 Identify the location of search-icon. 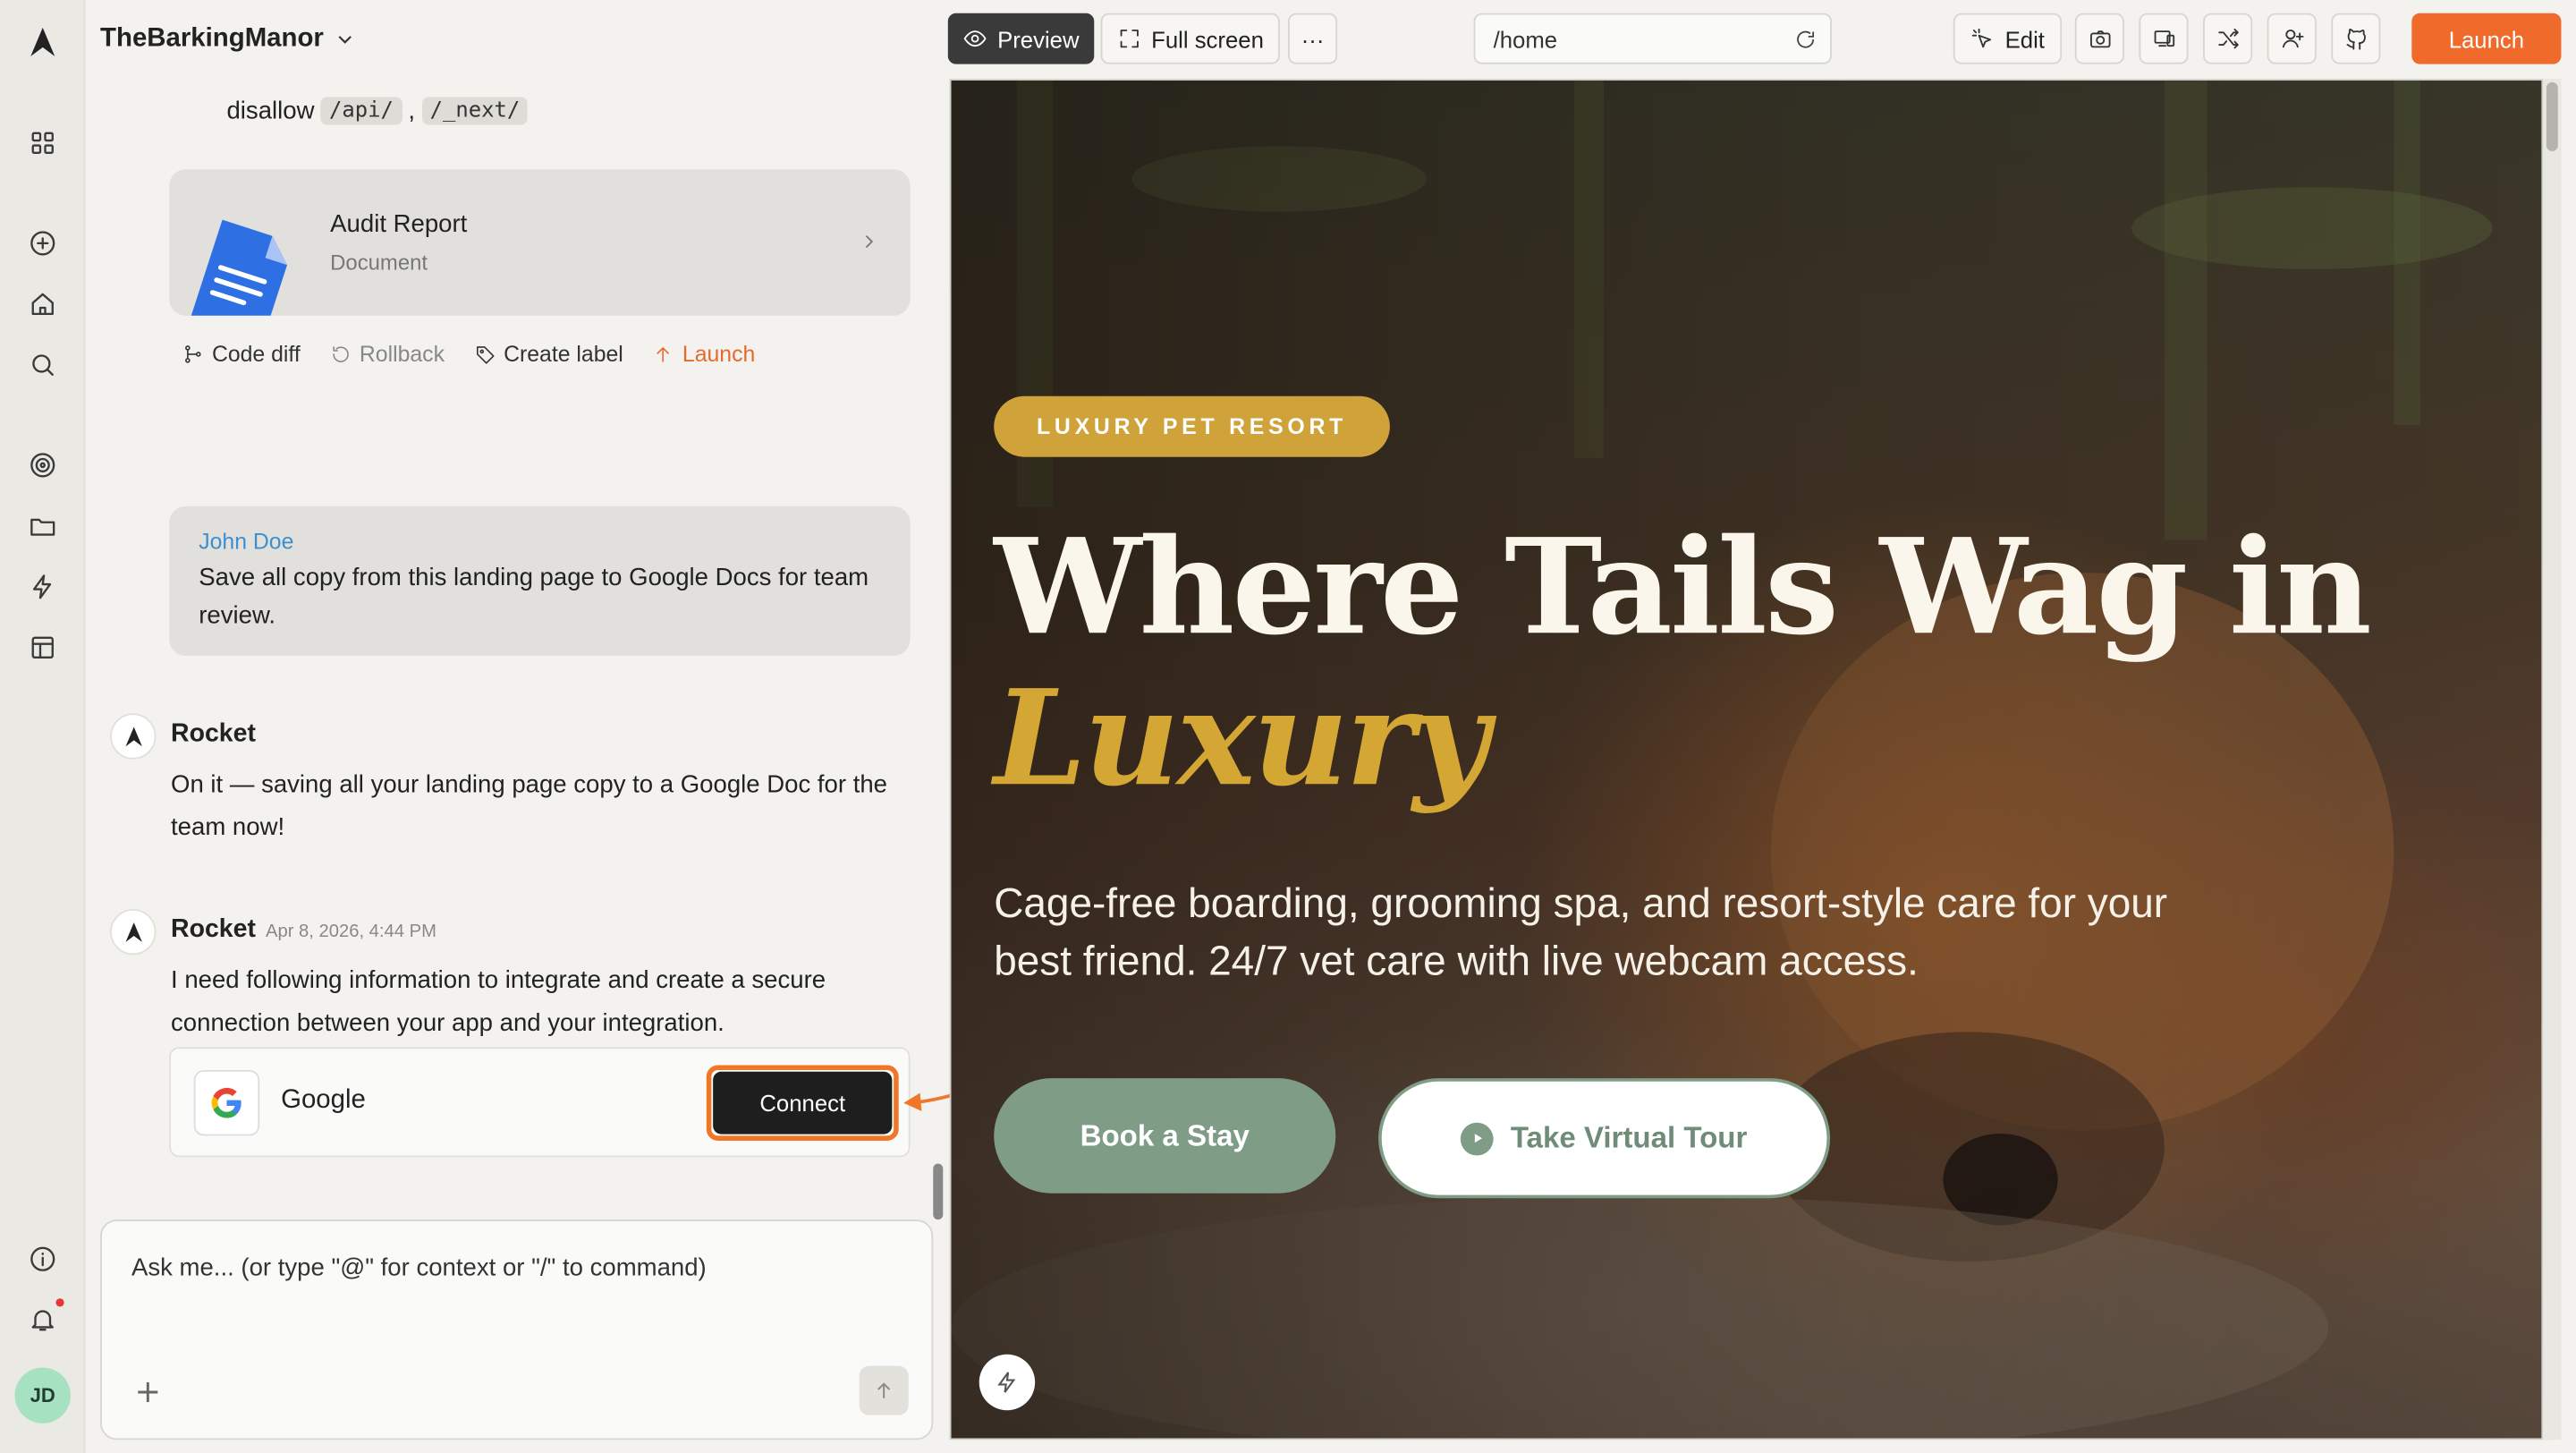
(43, 365).